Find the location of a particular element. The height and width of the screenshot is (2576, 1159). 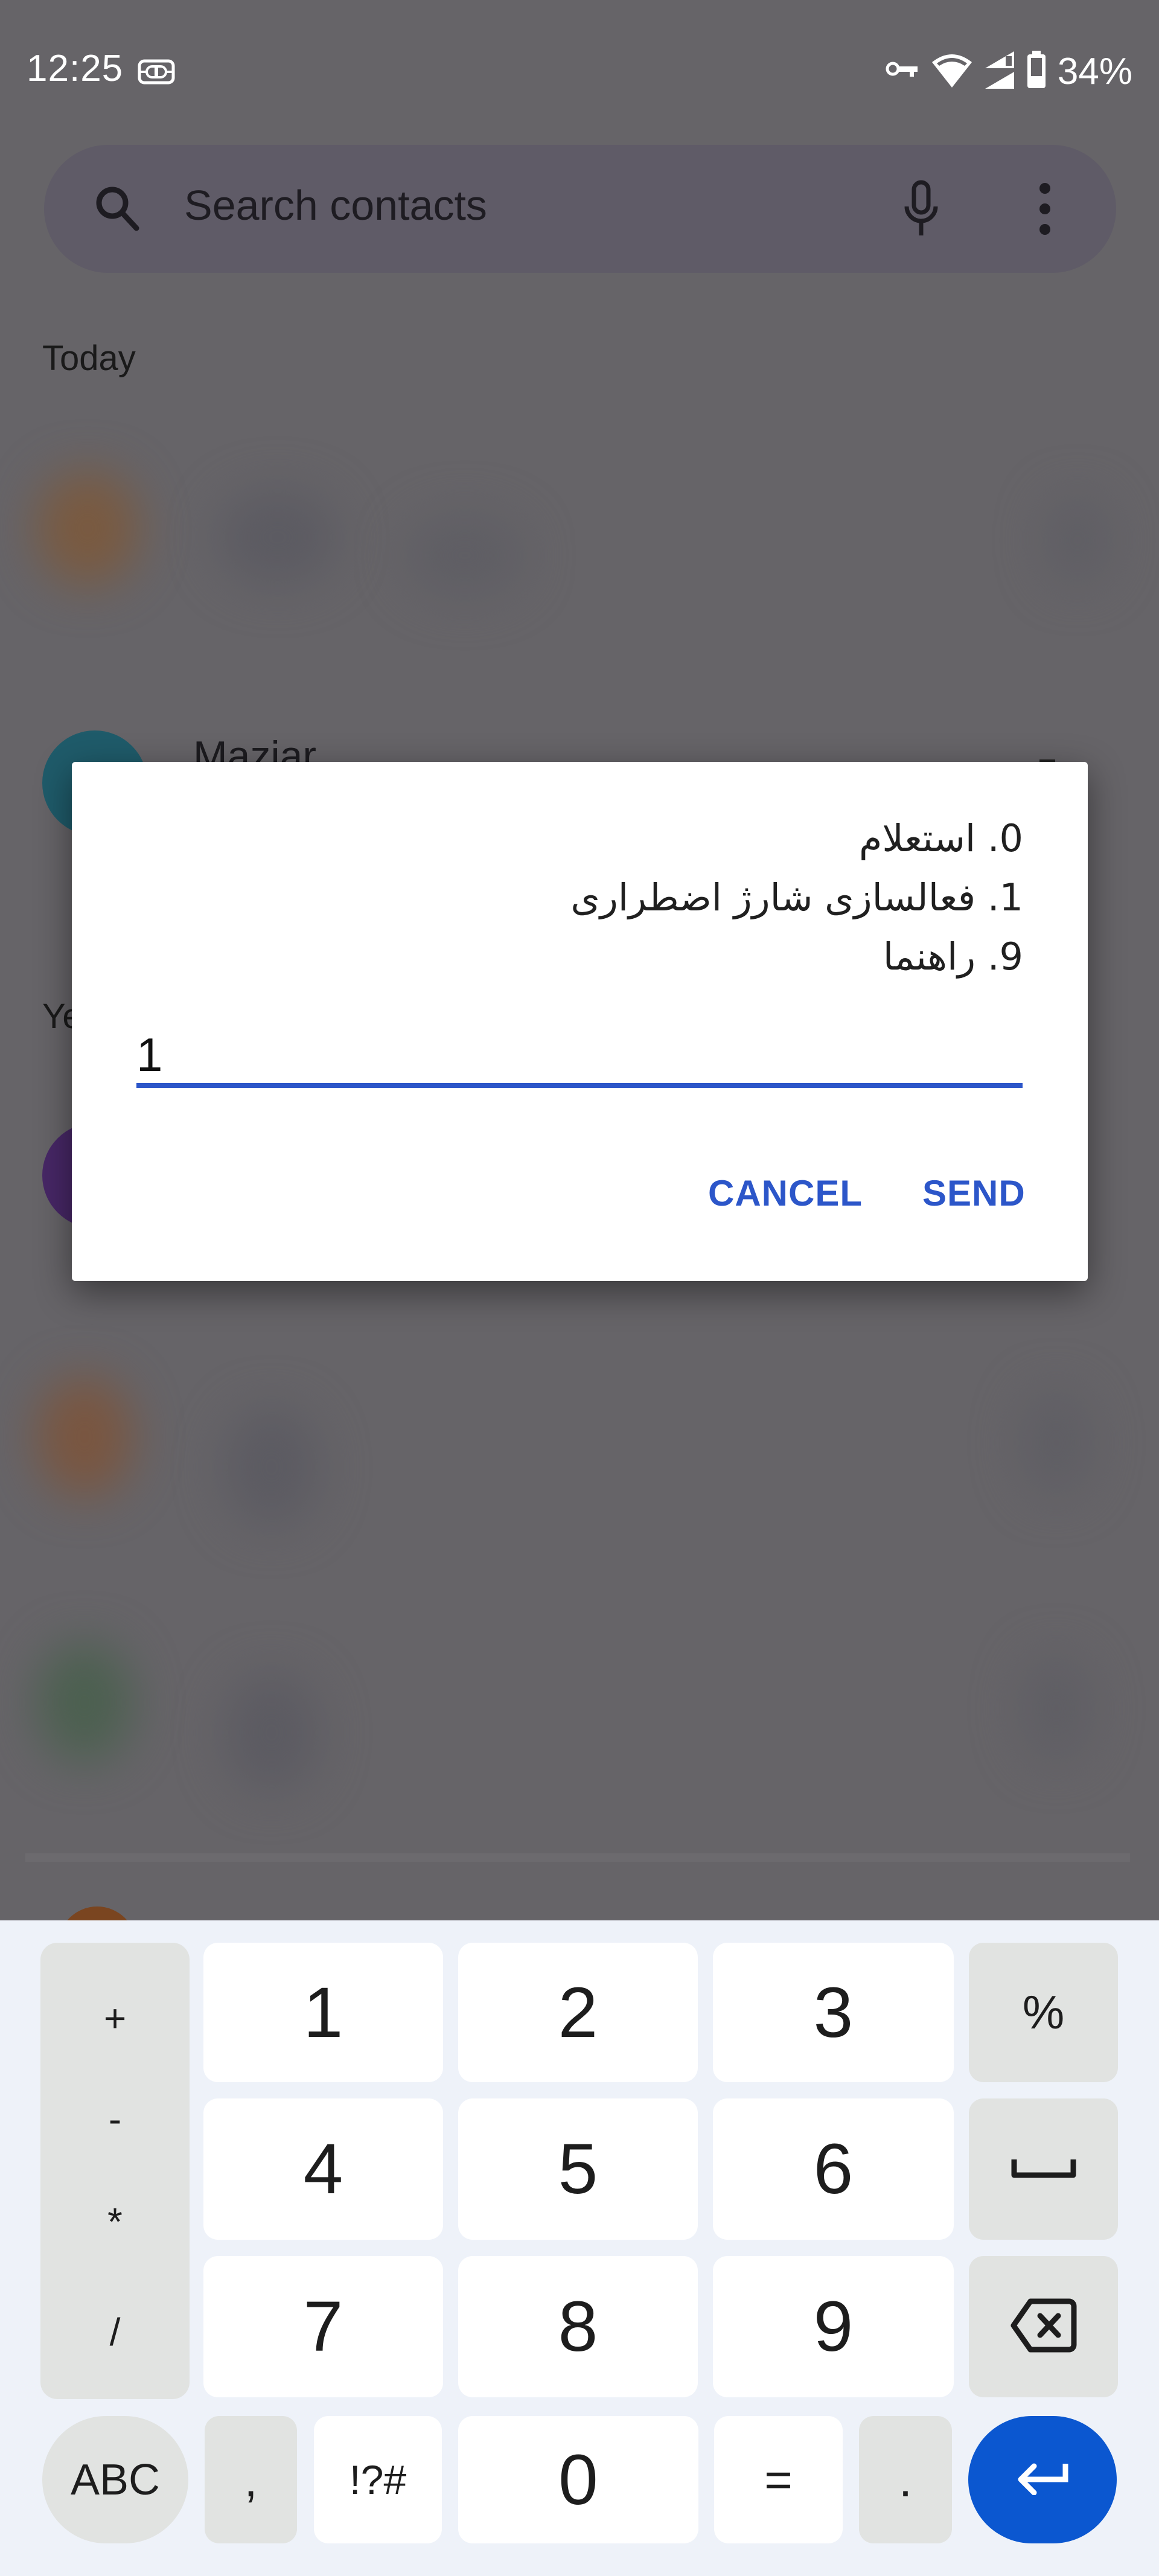

key-backspace is located at coordinates (1043, 2327).